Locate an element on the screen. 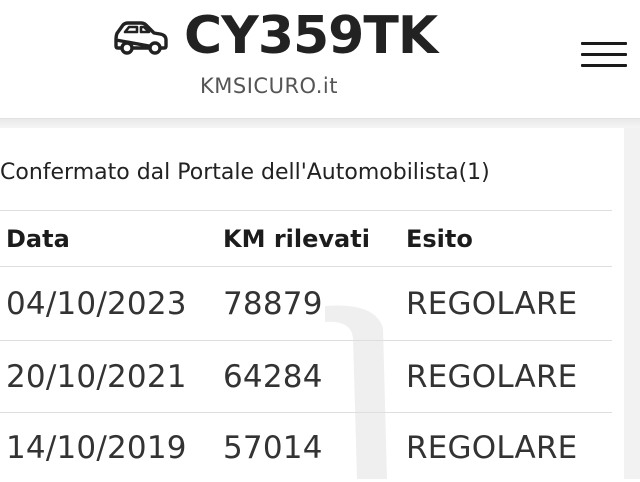 Image resolution: width=640 pixels, height=482 pixels. table-row: 20/10/2021 64284 REGOLARE is located at coordinates (306, 376).